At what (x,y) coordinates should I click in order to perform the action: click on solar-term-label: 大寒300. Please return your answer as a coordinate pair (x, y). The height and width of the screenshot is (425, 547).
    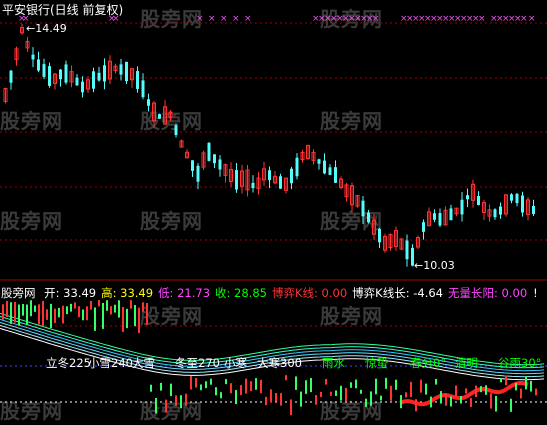
    Looking at the image, I should click on (279, 363).